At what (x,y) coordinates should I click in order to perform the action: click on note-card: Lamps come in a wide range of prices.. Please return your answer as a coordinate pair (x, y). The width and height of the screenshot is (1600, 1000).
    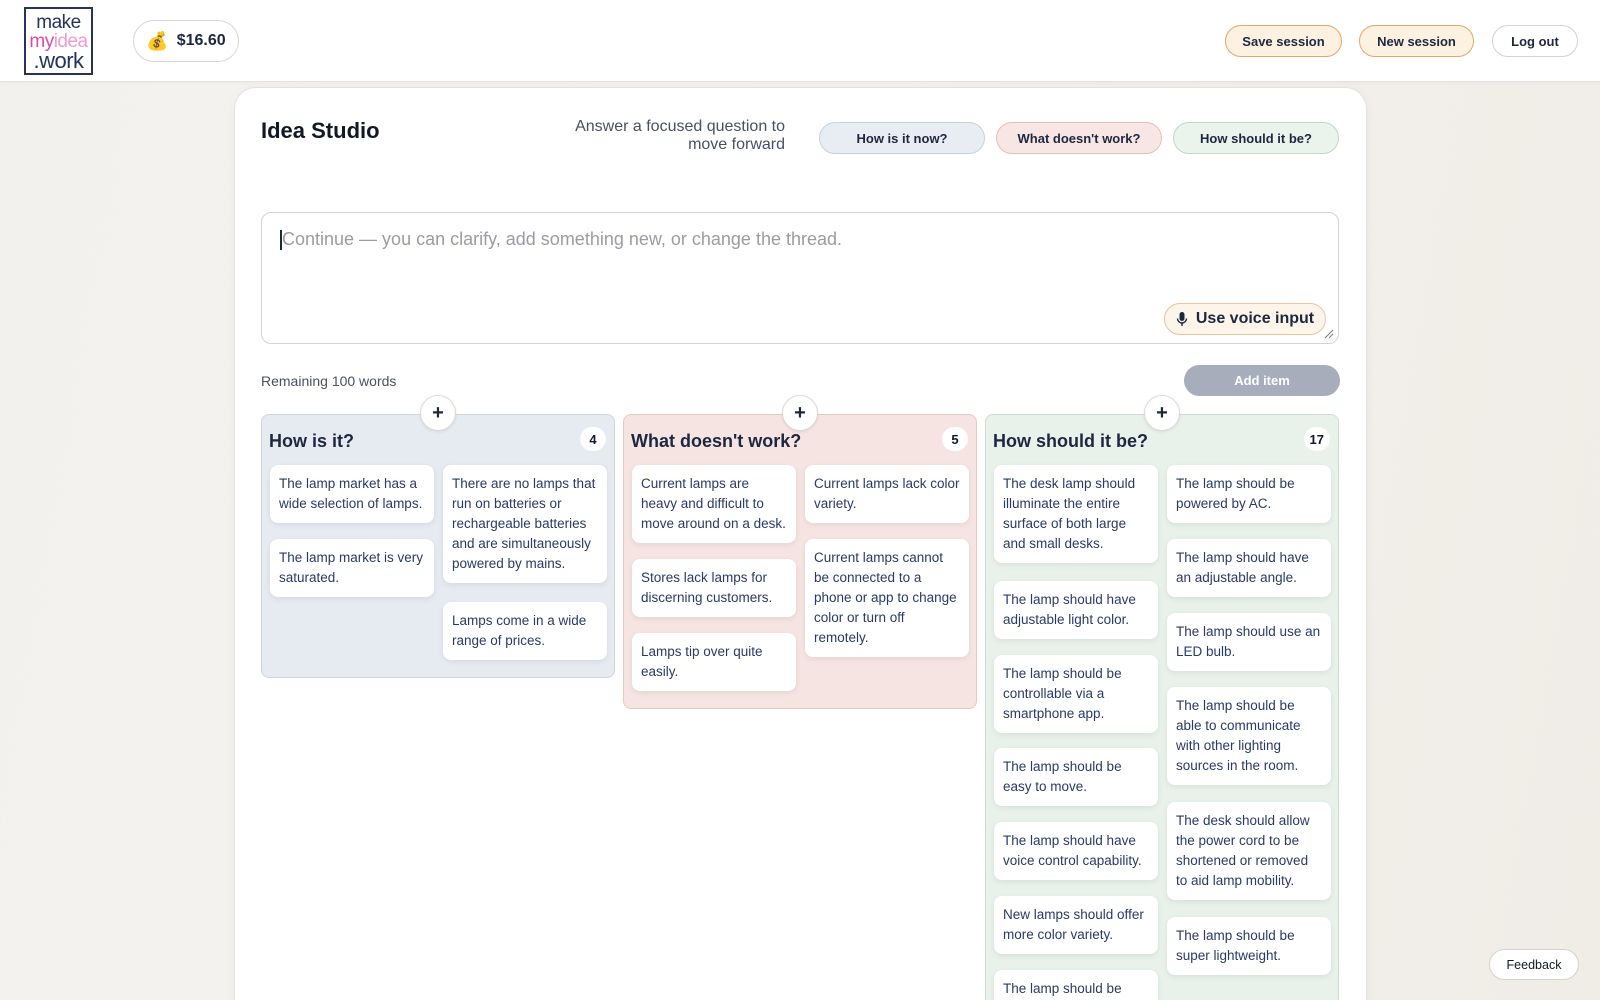
    Looking at the image, I should click on (525, 631).